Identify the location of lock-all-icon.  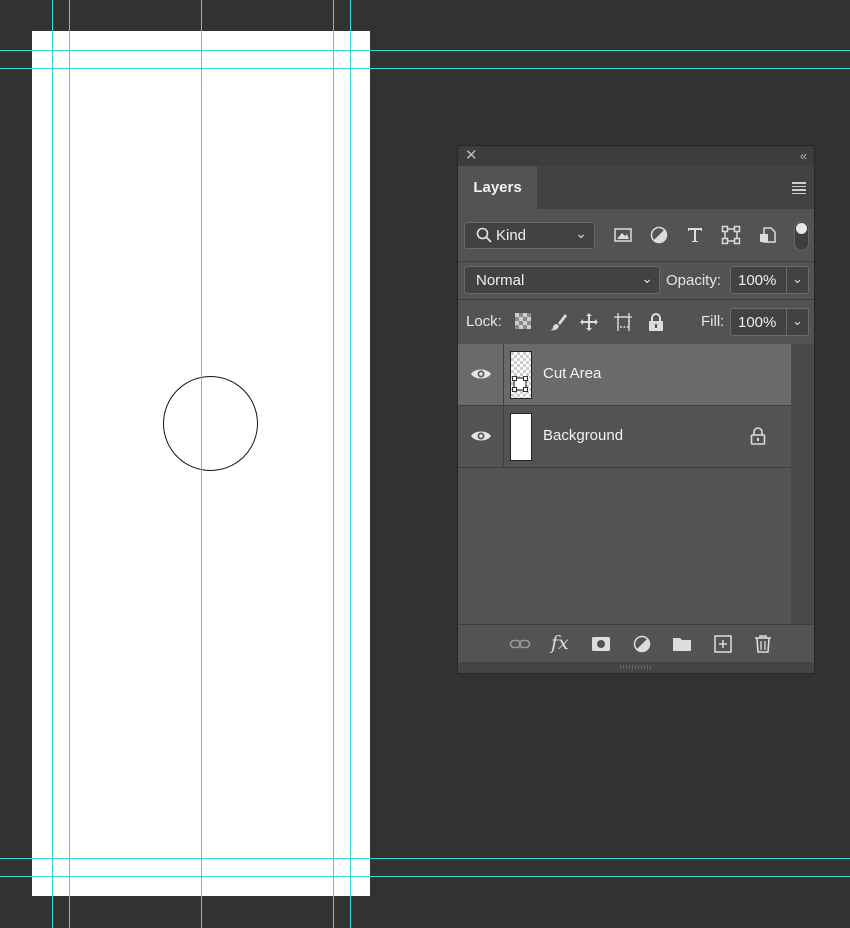
(657, 322).